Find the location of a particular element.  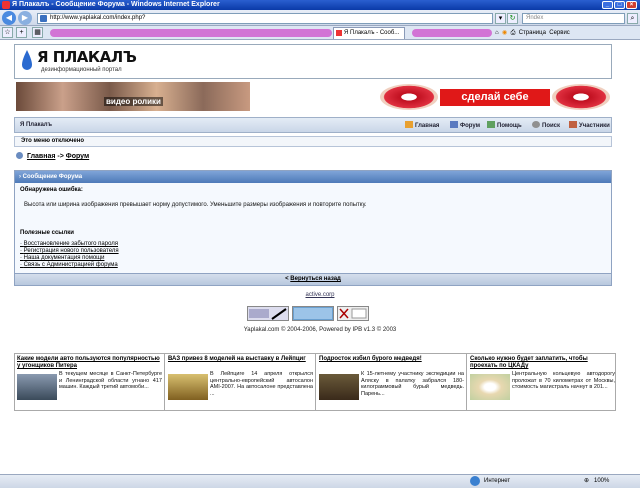

map-image-icon is located at coordinates (490, 387).